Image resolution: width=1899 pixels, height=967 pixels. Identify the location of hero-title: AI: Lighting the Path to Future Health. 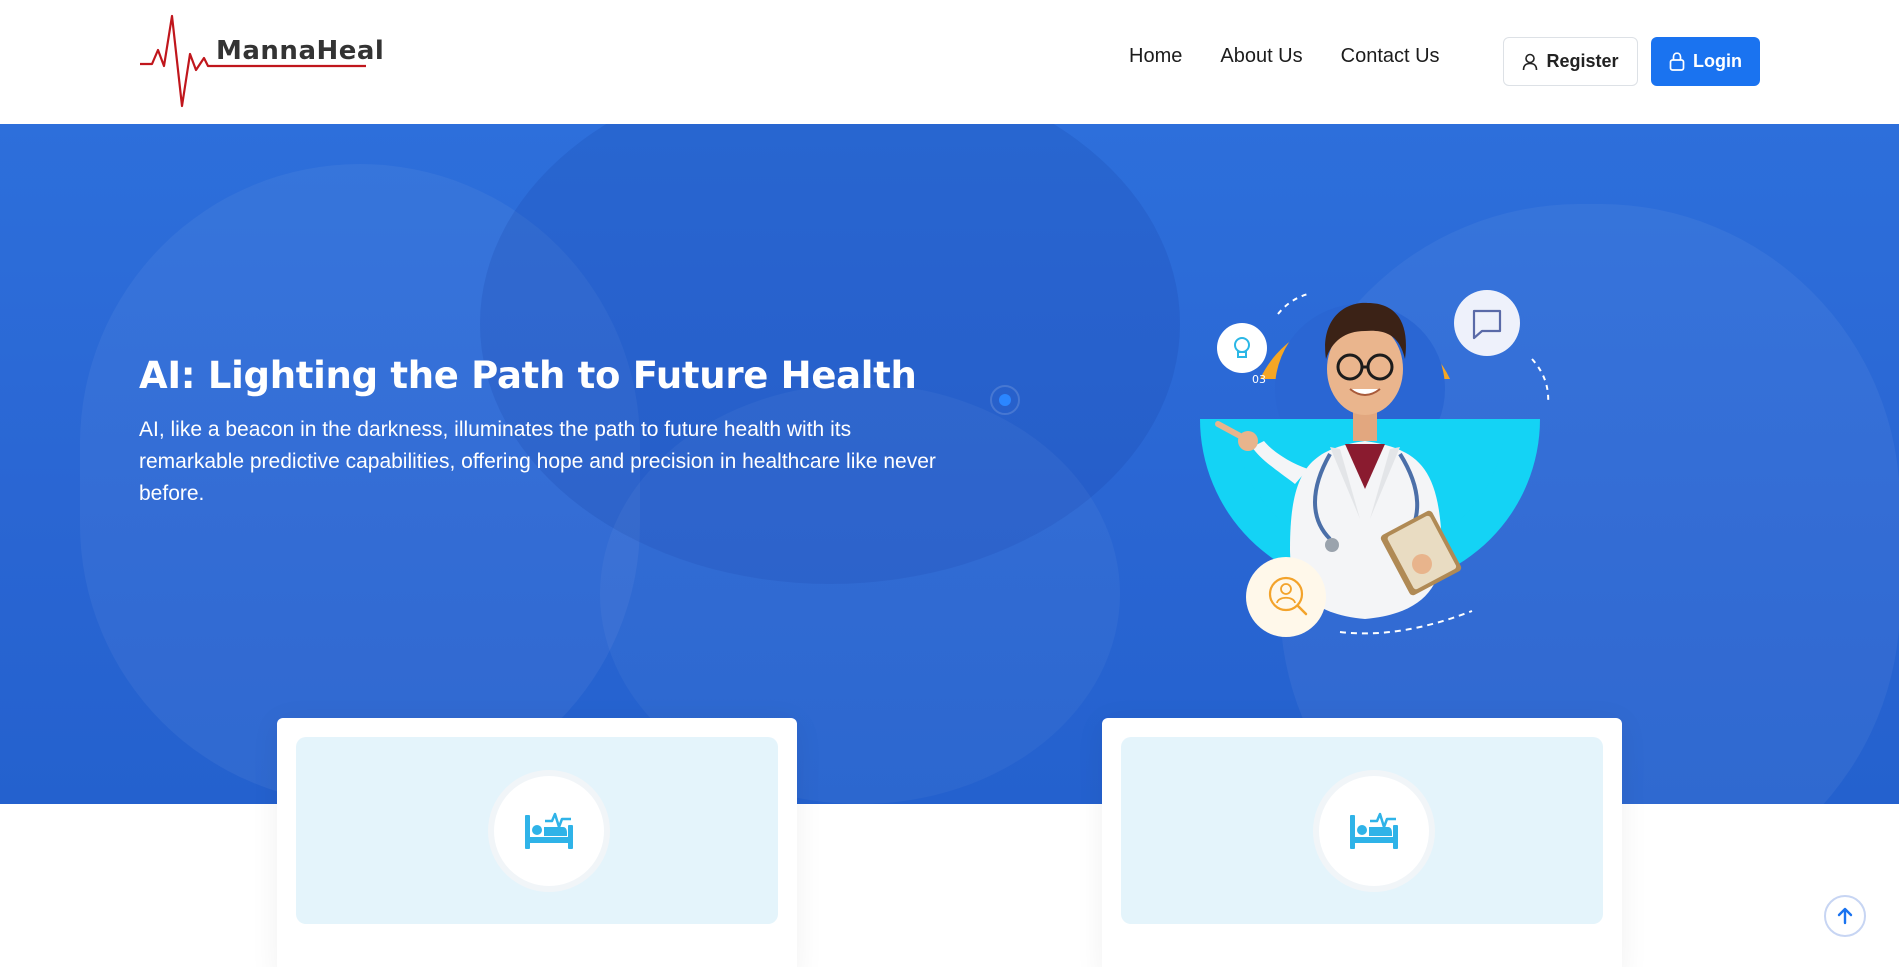
(528, 375).